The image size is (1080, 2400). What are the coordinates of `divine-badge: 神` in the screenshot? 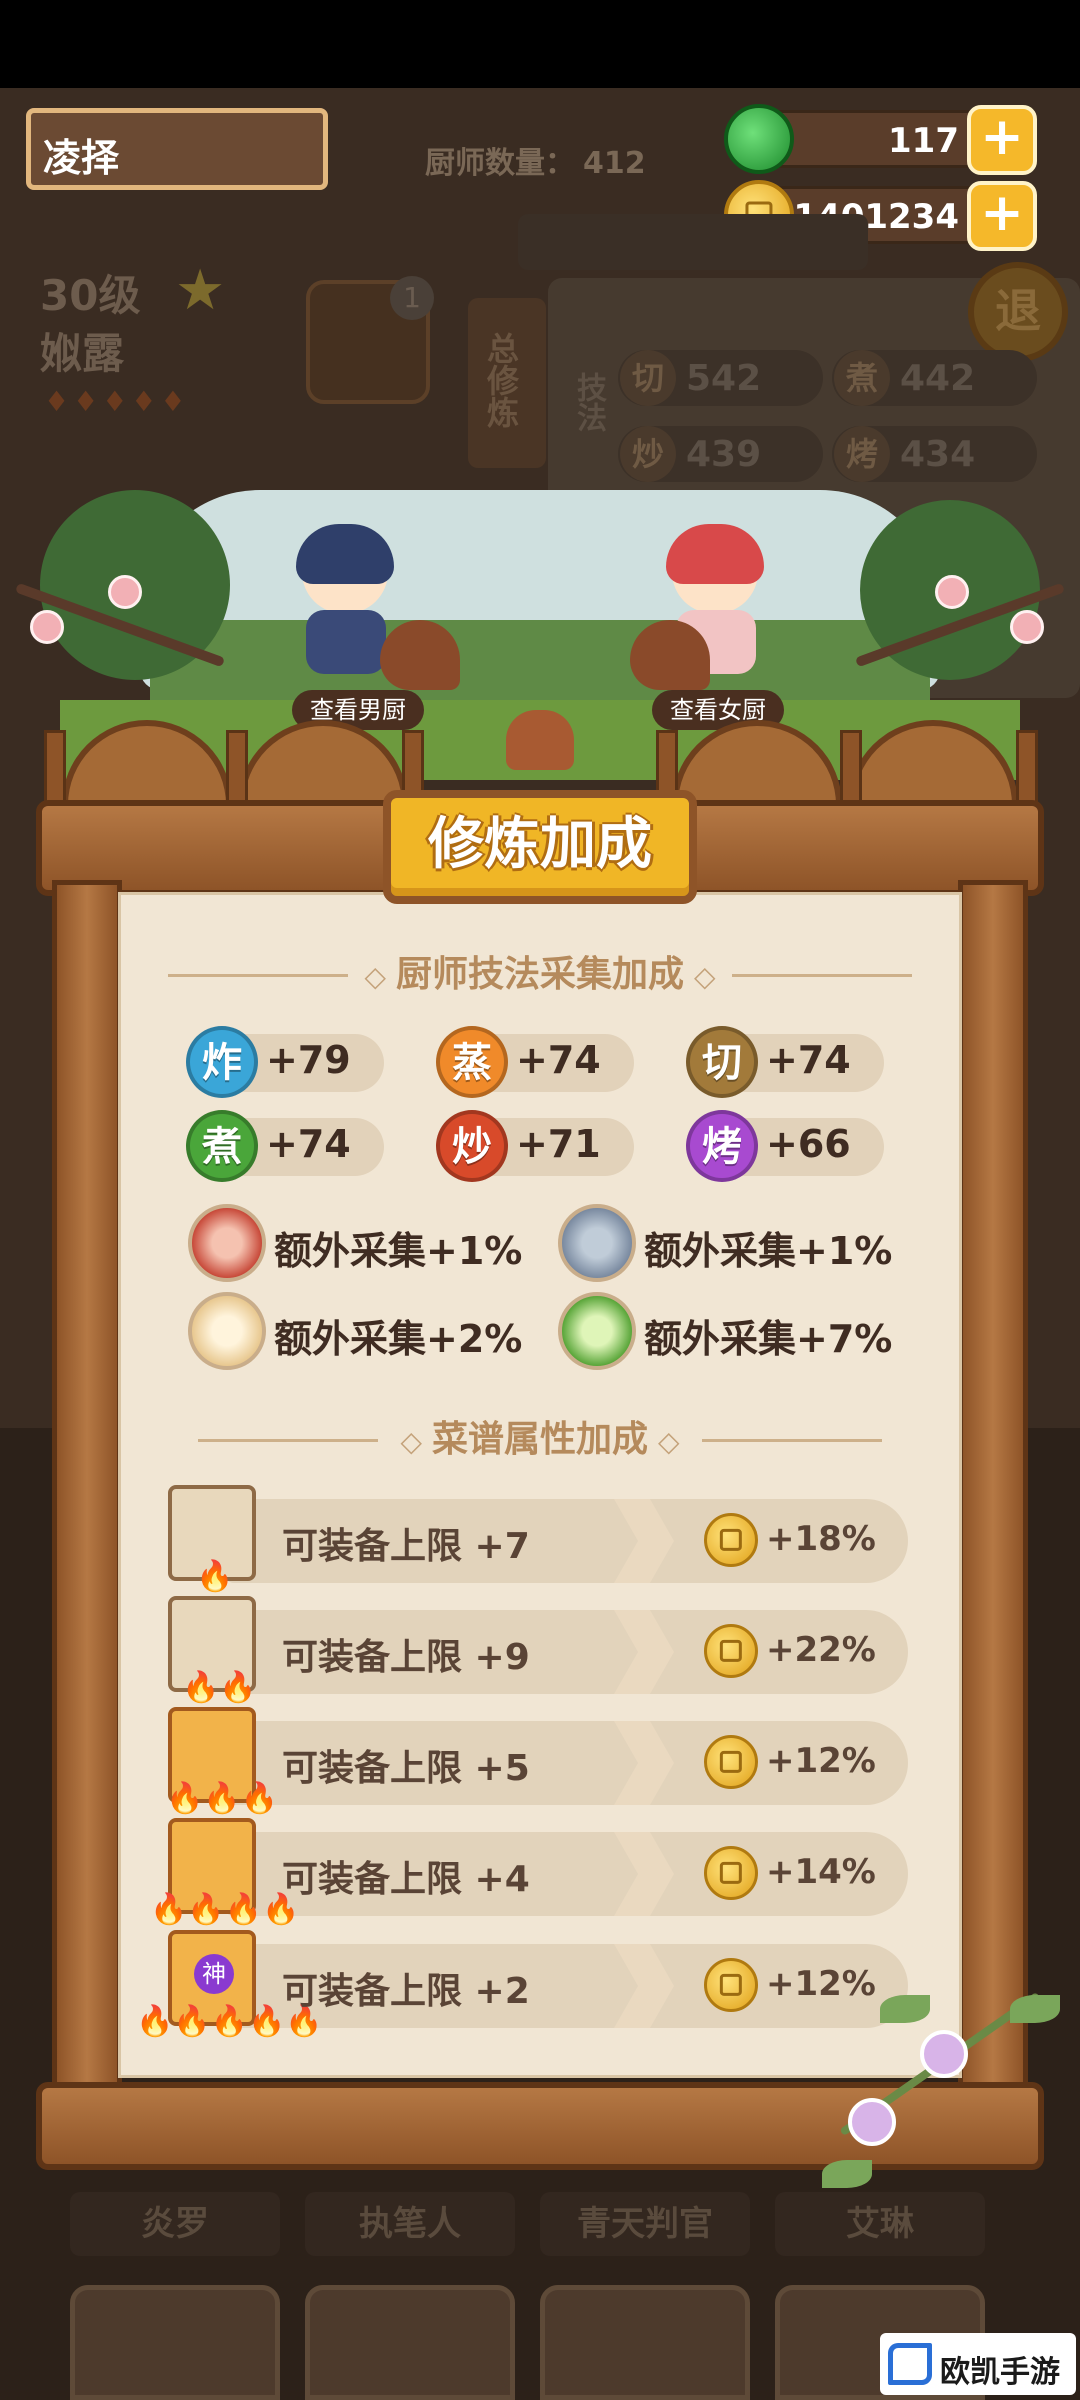 It's located at (214, 1974).